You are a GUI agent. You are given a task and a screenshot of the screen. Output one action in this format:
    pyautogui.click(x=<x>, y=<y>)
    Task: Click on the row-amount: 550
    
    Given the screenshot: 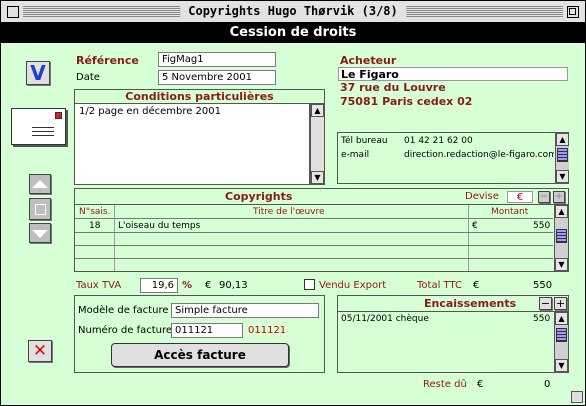 What is the action you would take?
    pyautogui.click(x=542, y=226)
    